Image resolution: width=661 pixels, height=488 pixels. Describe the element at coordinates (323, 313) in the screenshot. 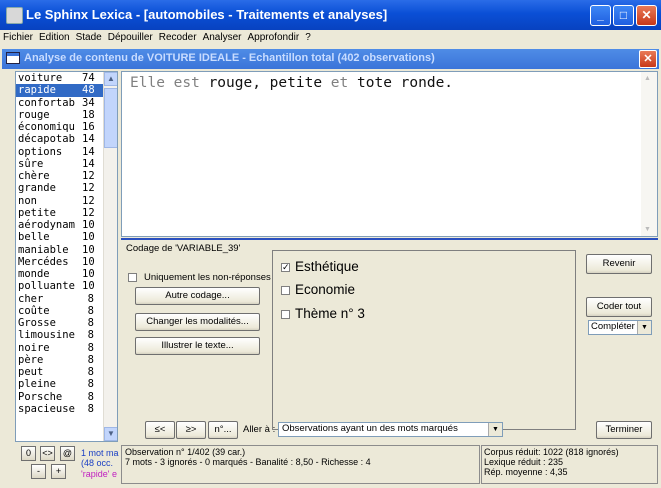

I see `theme-3: Thème n° 3` at that location.